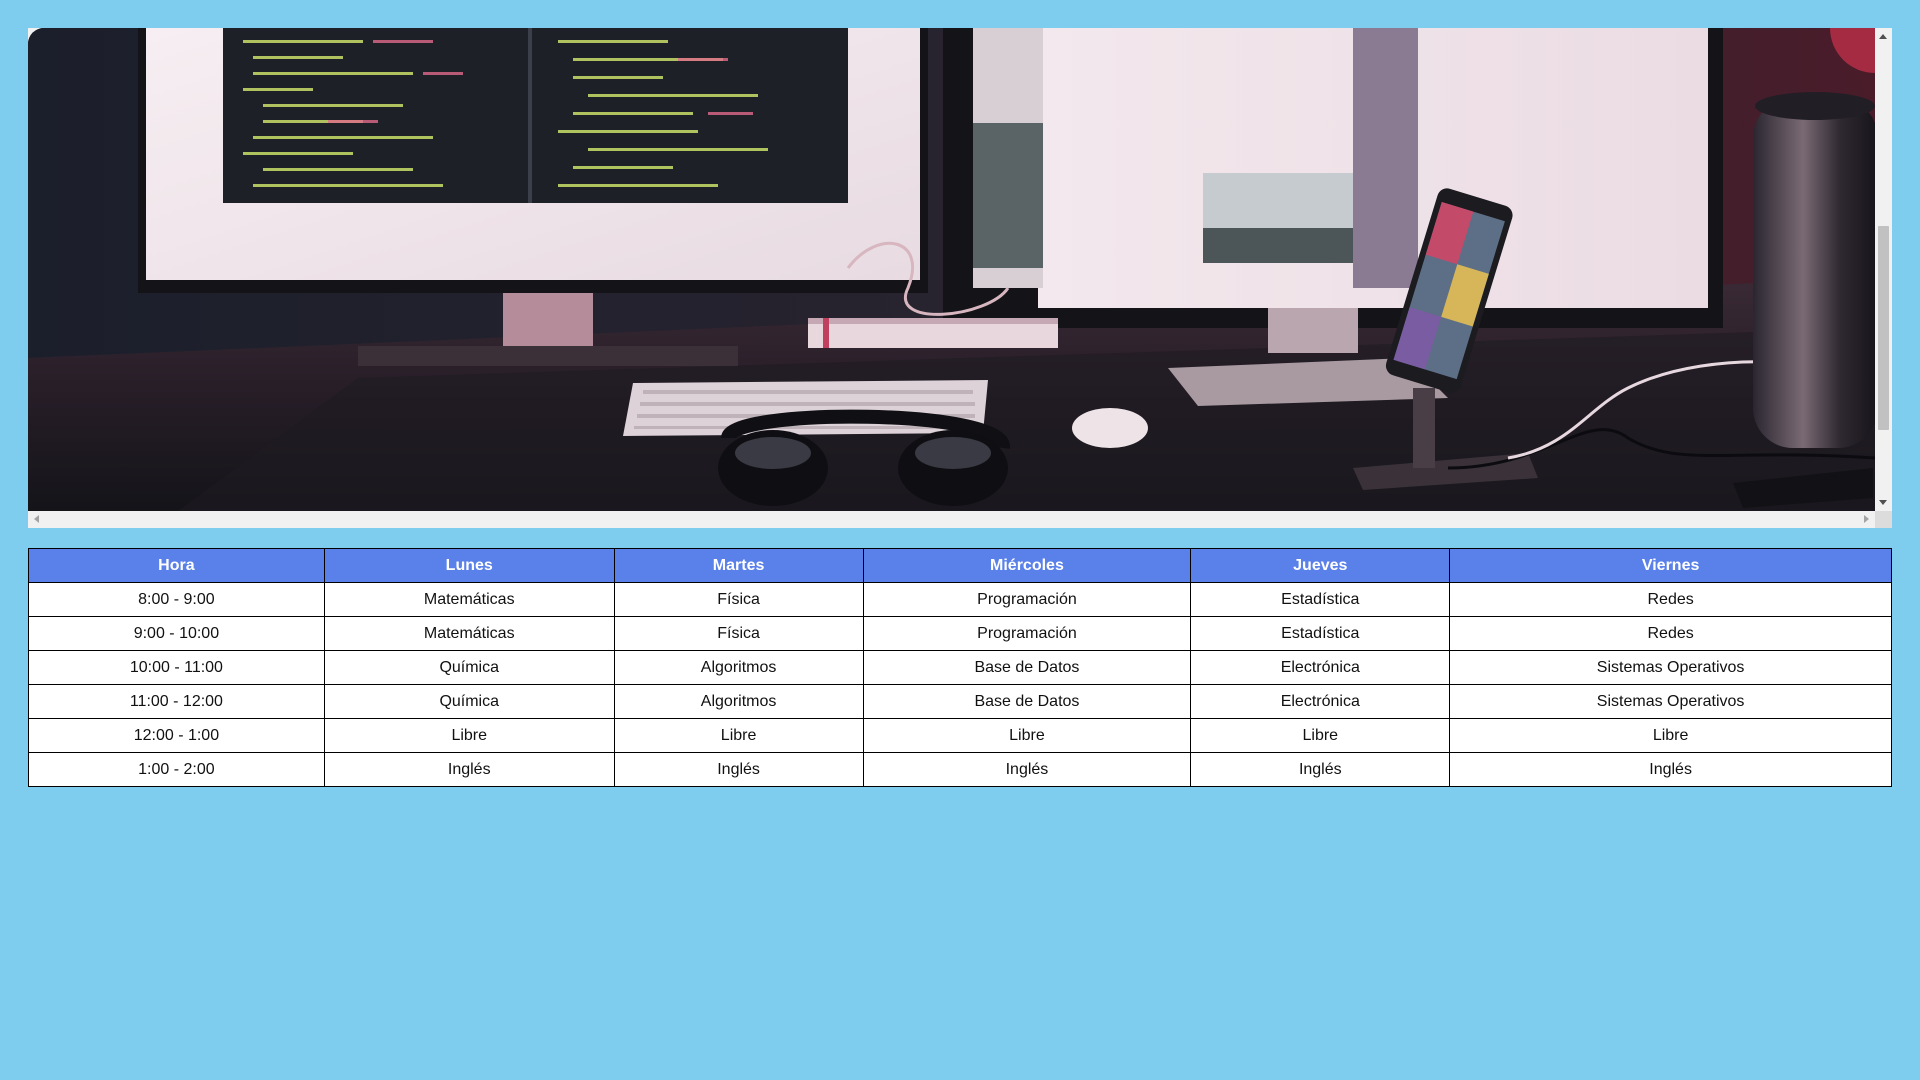  Describe the element at coordinates (469, 565) in the screenshot. I see `header-lunes: Lunes` at that location.